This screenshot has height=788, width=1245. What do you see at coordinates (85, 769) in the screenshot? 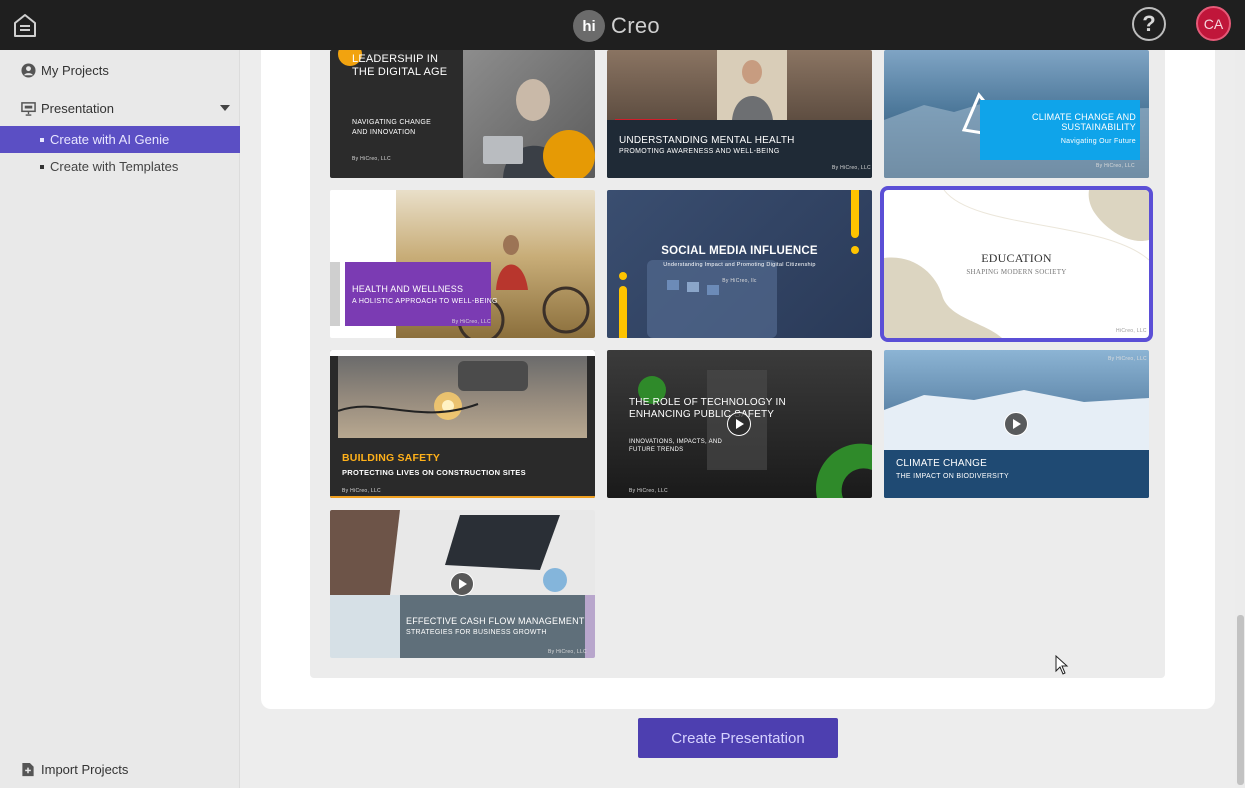
I see `sidebar-item-label: Import Projects` at bounding box center [85, 769].